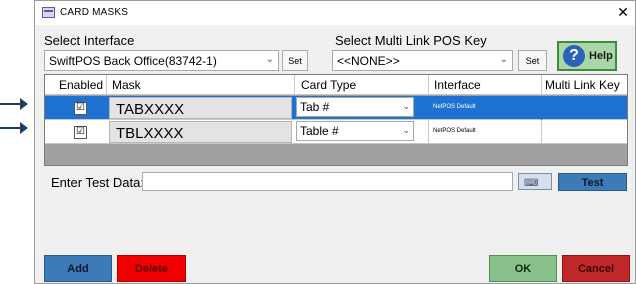  Describe the element at coordinates (623, 12) in the screenshot. I see `close-icon: ✕` at that location.